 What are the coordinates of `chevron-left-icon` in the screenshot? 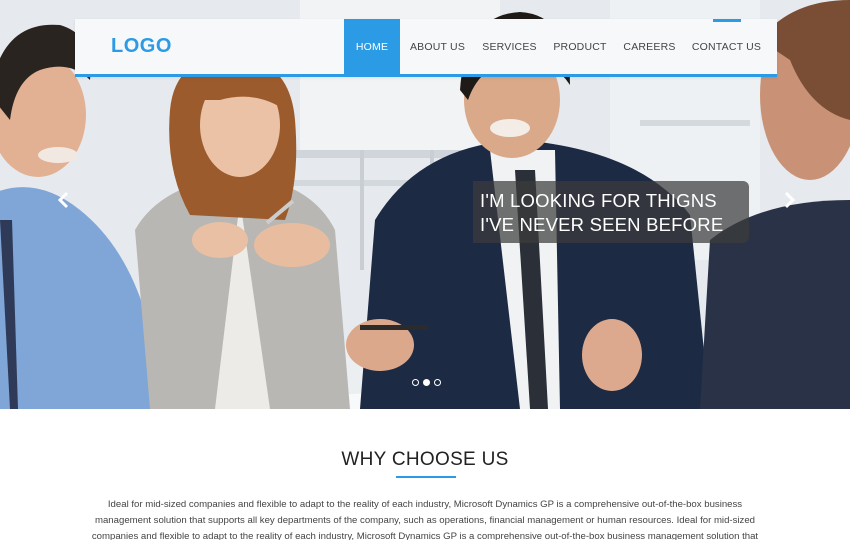 It's located at (63, 200).